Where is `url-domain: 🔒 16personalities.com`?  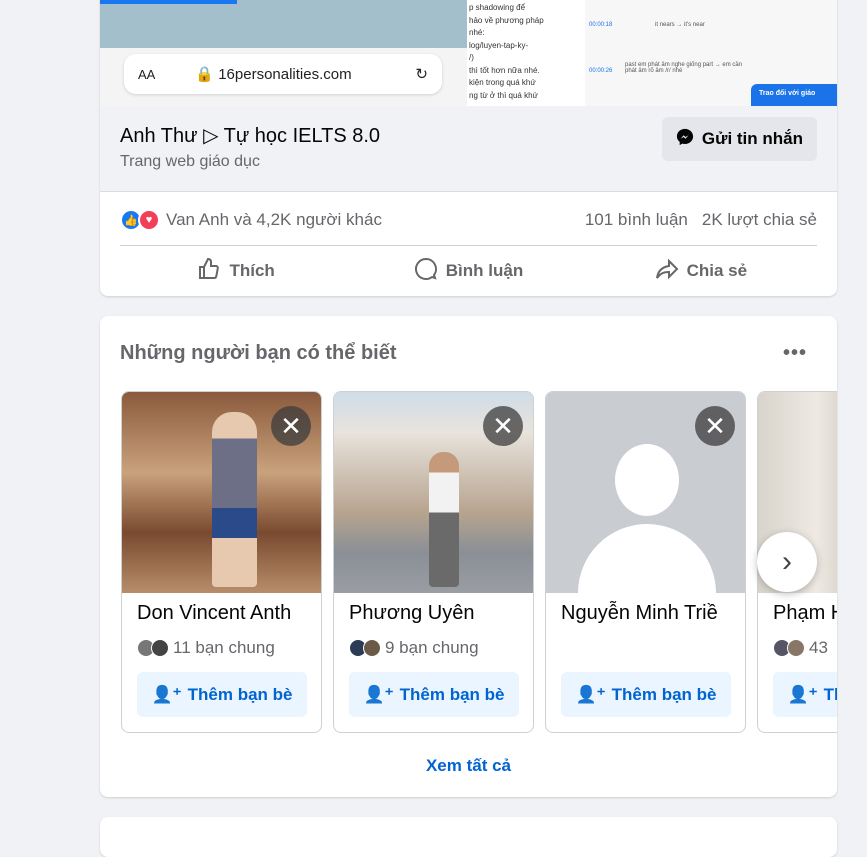 url-domain: 🔒 16personalities.com is located at coordinates (273, 74).